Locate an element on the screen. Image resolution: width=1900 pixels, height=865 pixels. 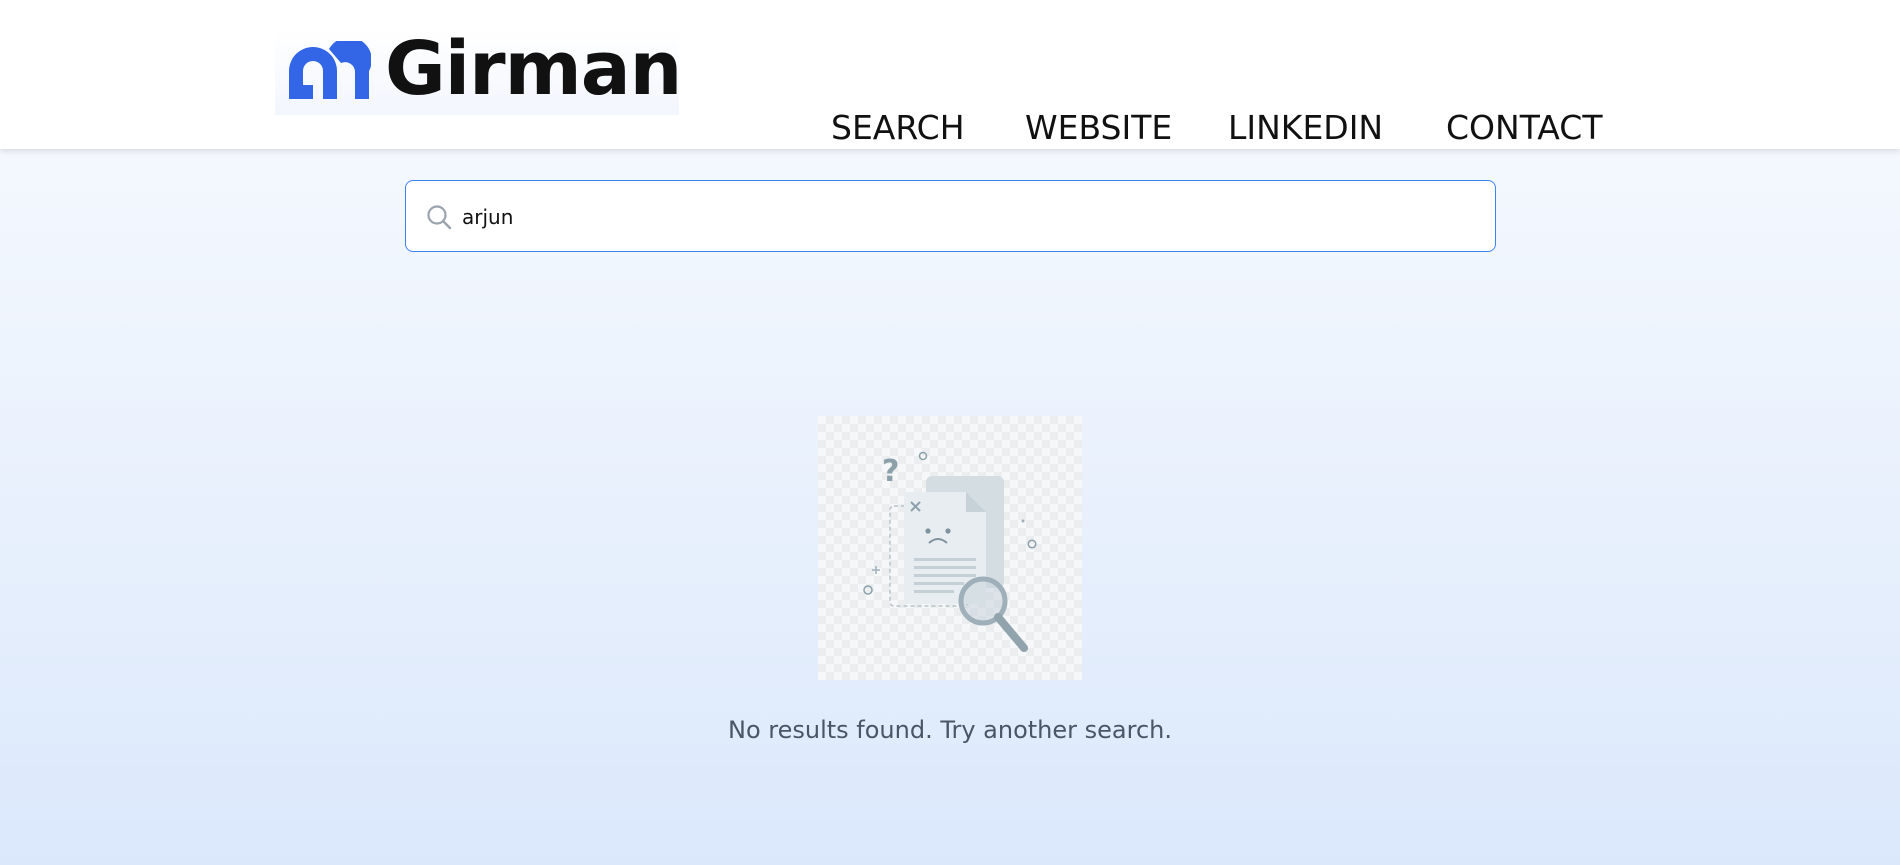
brand-logo: Girman is located at coordinates (478, 70).